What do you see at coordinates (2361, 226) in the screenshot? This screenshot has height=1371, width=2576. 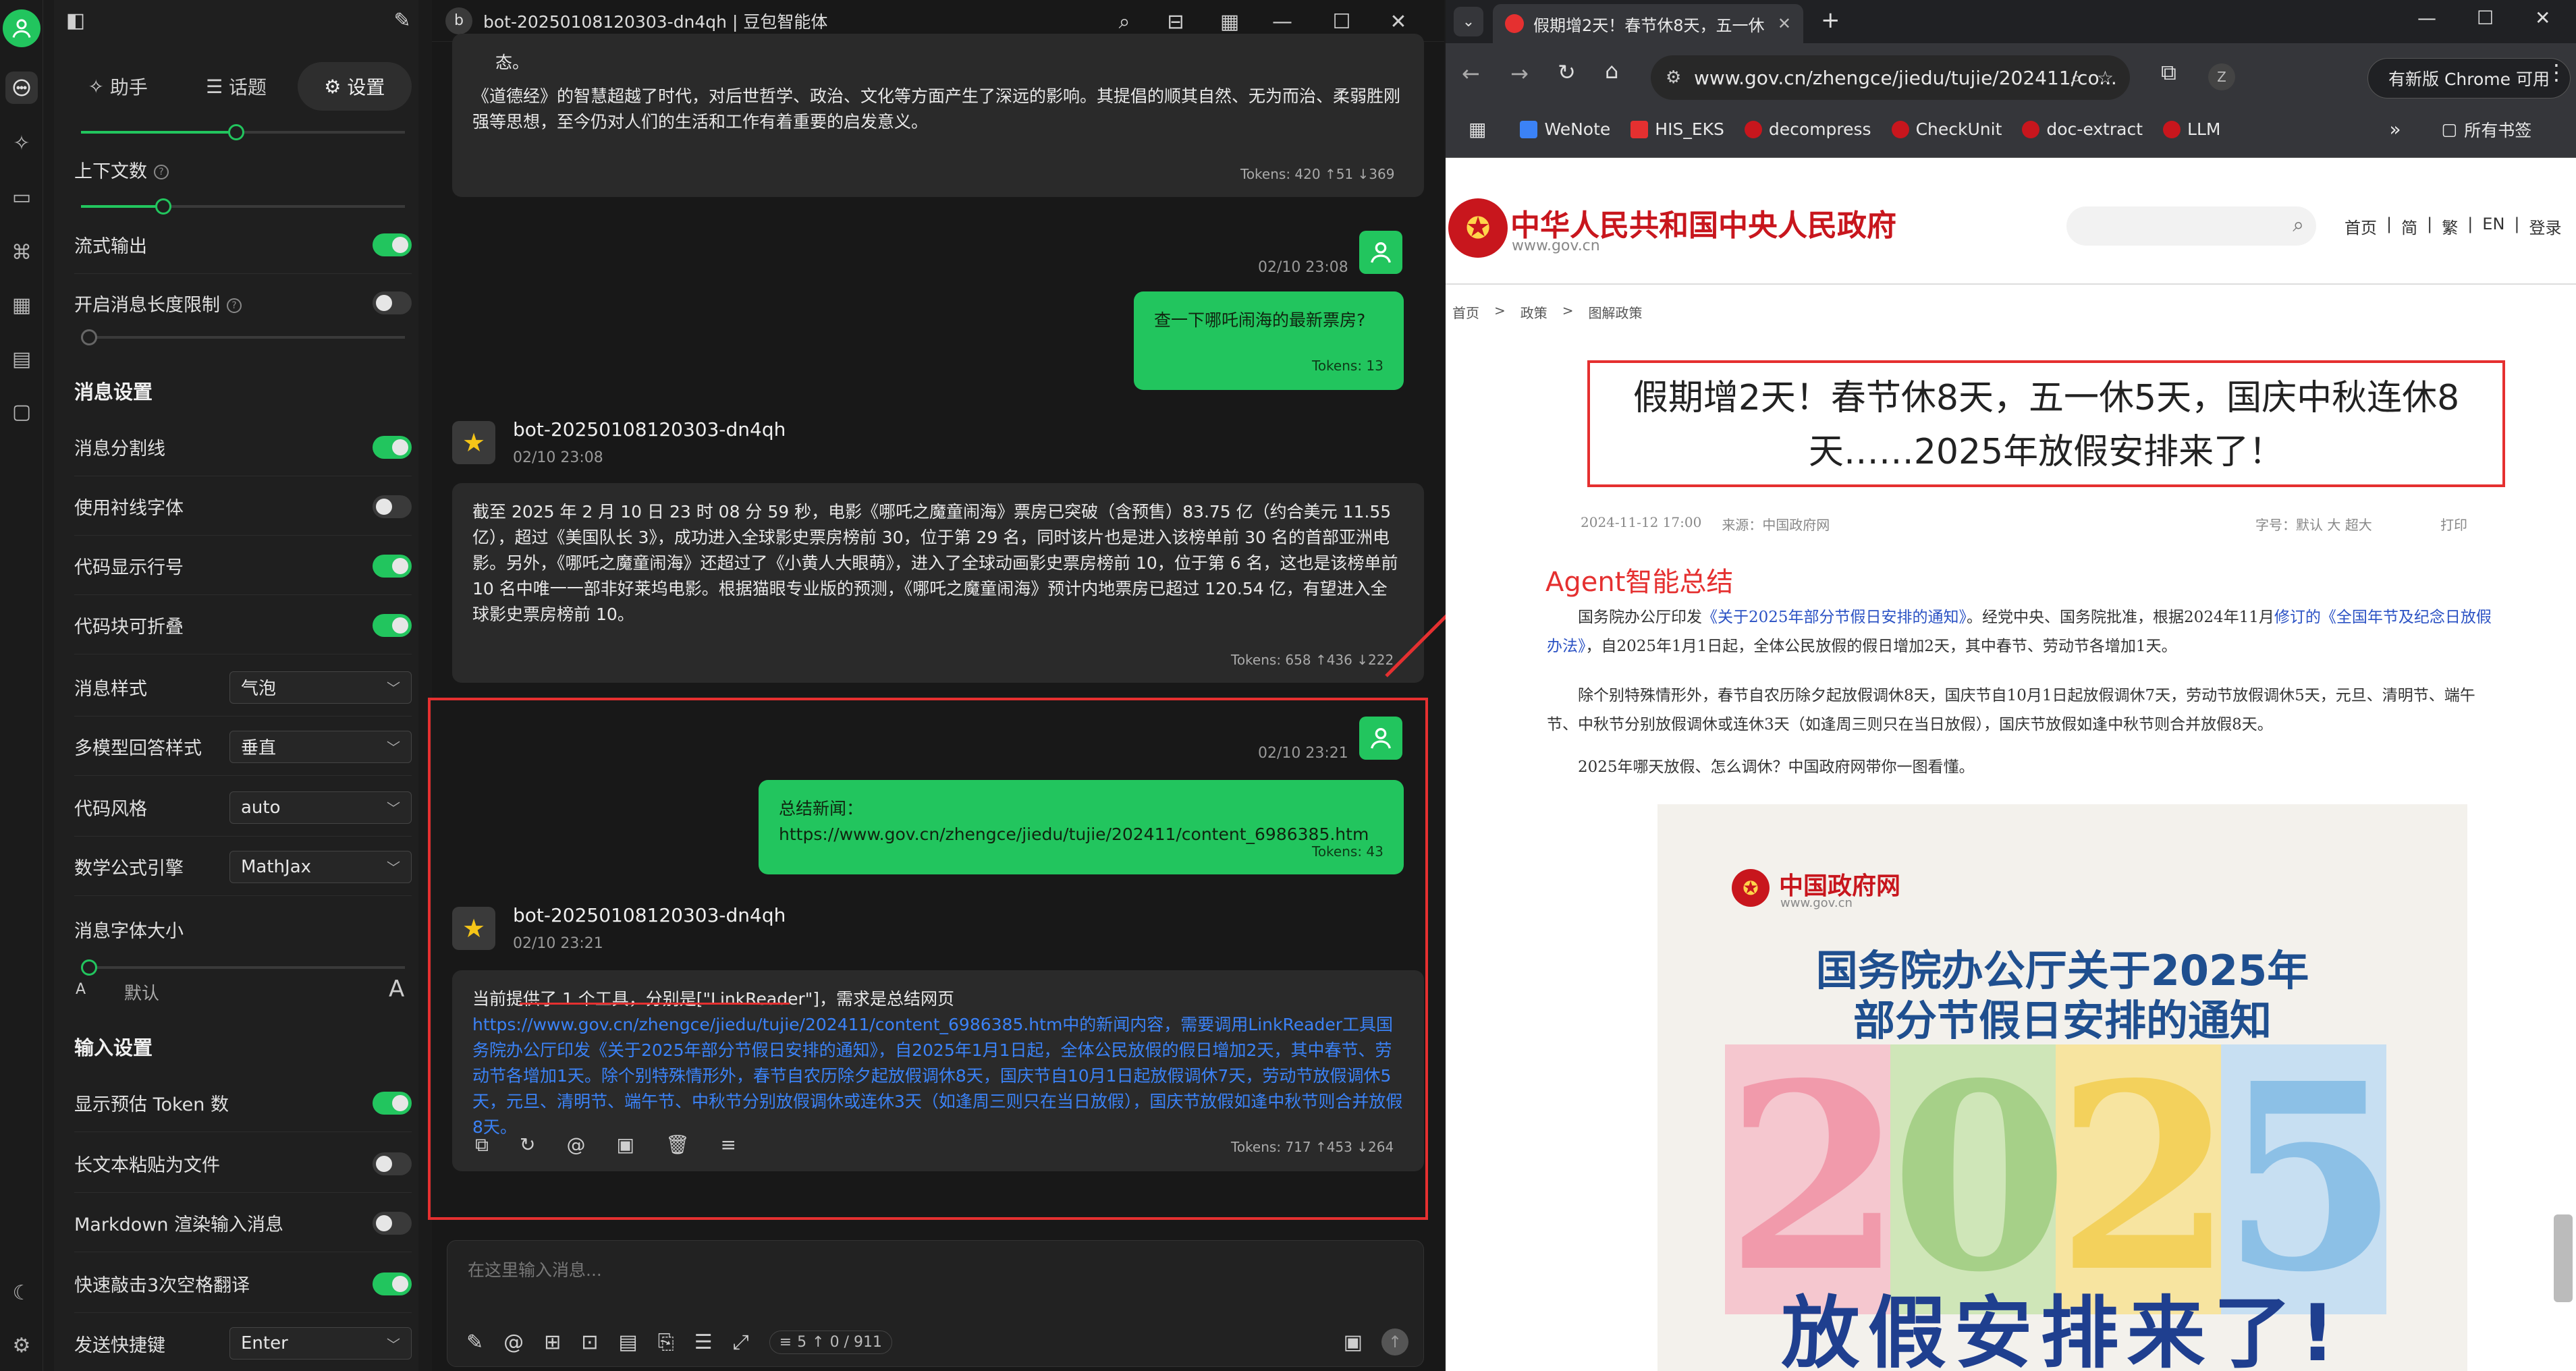 I see `nav-home: 首页` at bounding box center [2361, 226].